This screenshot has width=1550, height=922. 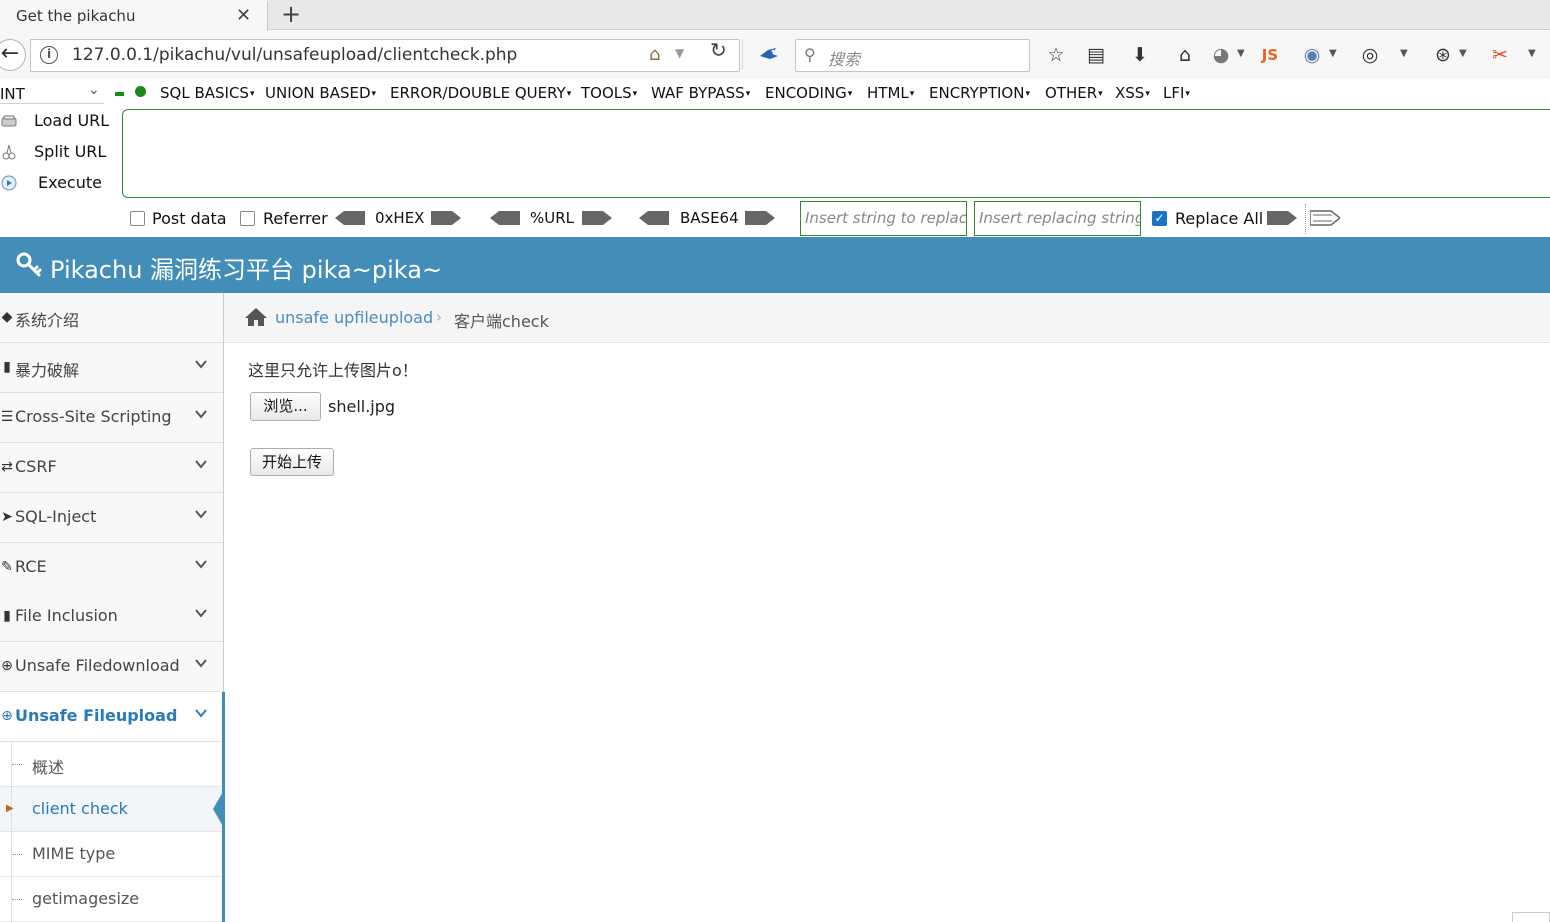 What do you see at coordinates (13, 55) in the screenshot?
I see `back-button: ←` at bounding box center [13, 55].